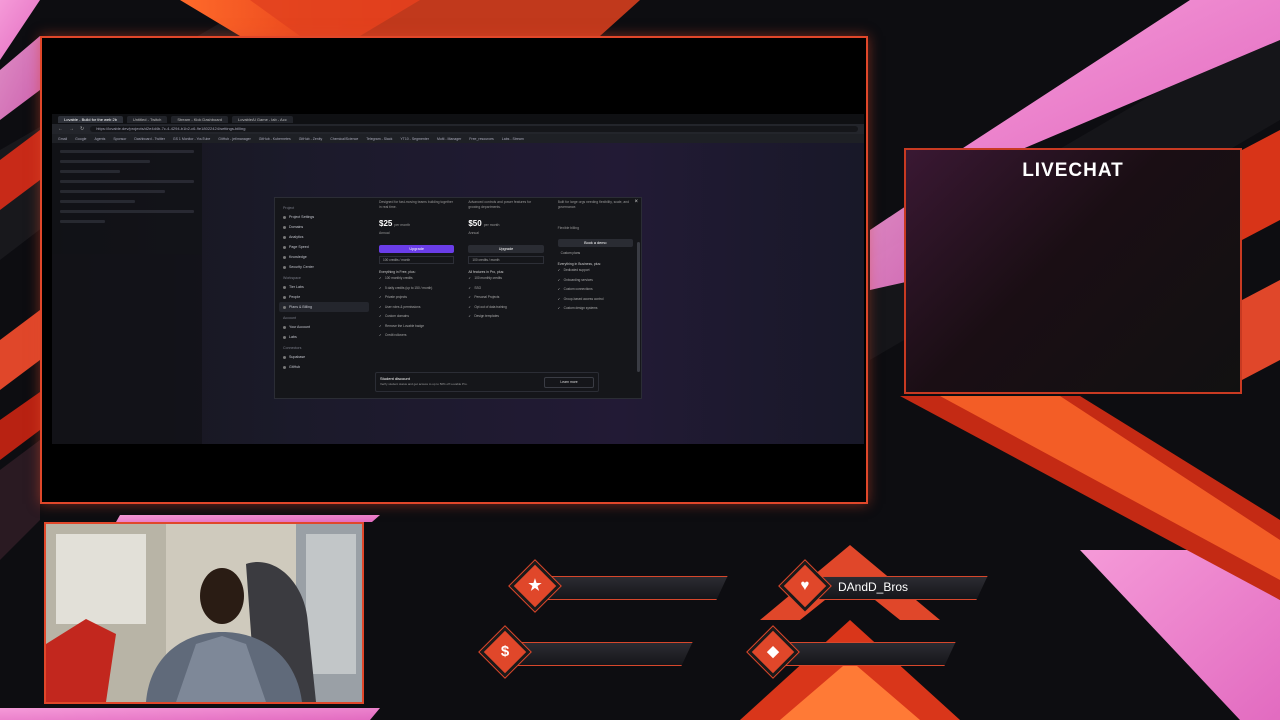 This screenshot has width=1280, height=720. What do you see at coordinates (595, 290) in the screenshot?
I see `feature-item: Custom connections` at bounding box center [595, 290].